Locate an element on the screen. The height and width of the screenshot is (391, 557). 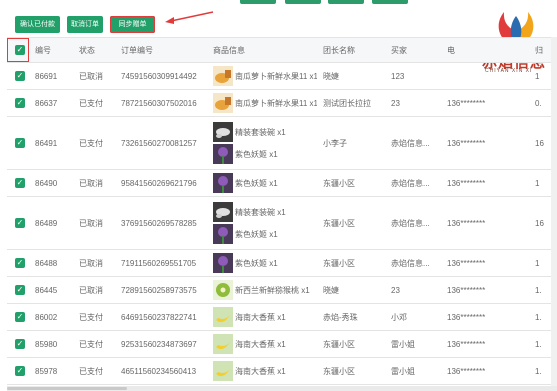
cell-id: 86489 is located at coordinates (51, 223).